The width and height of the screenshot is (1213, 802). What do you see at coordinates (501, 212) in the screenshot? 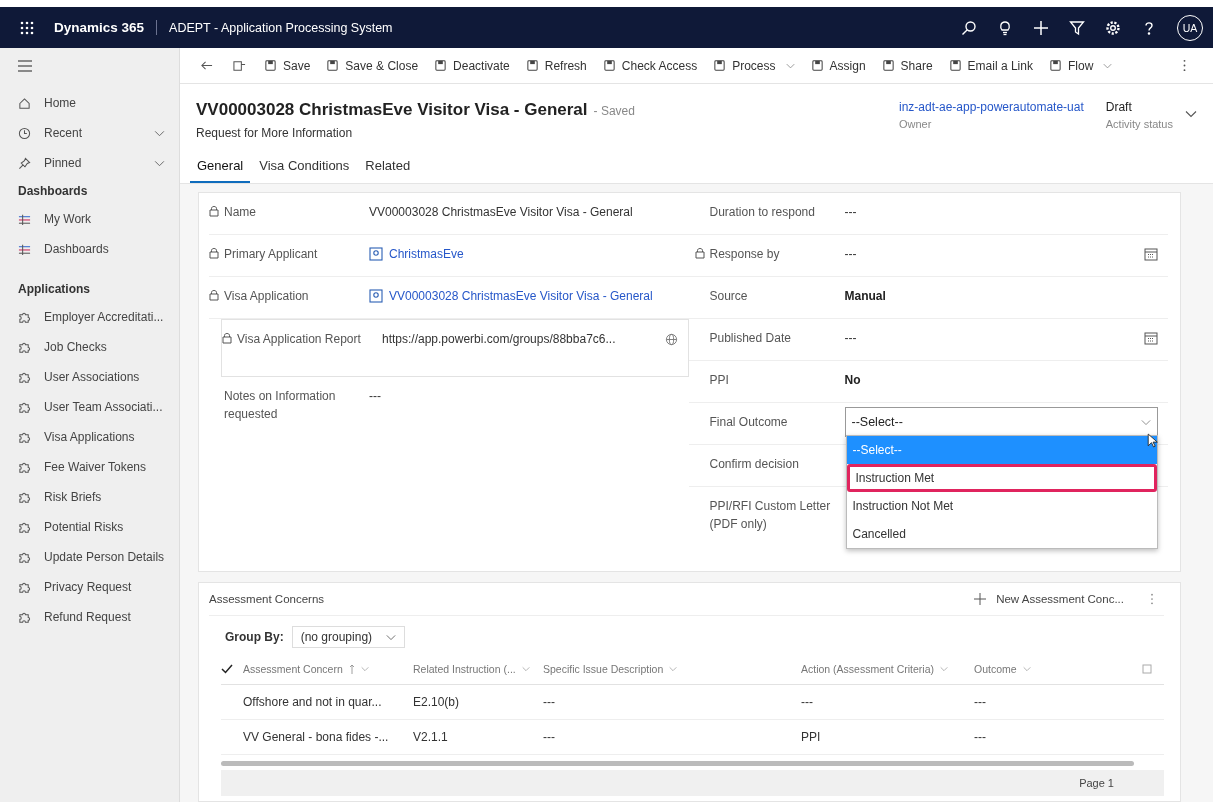
I see `field-value: VV00003028 ChristmasEve Visitor Visa - General` at bounding box center [501, 212].